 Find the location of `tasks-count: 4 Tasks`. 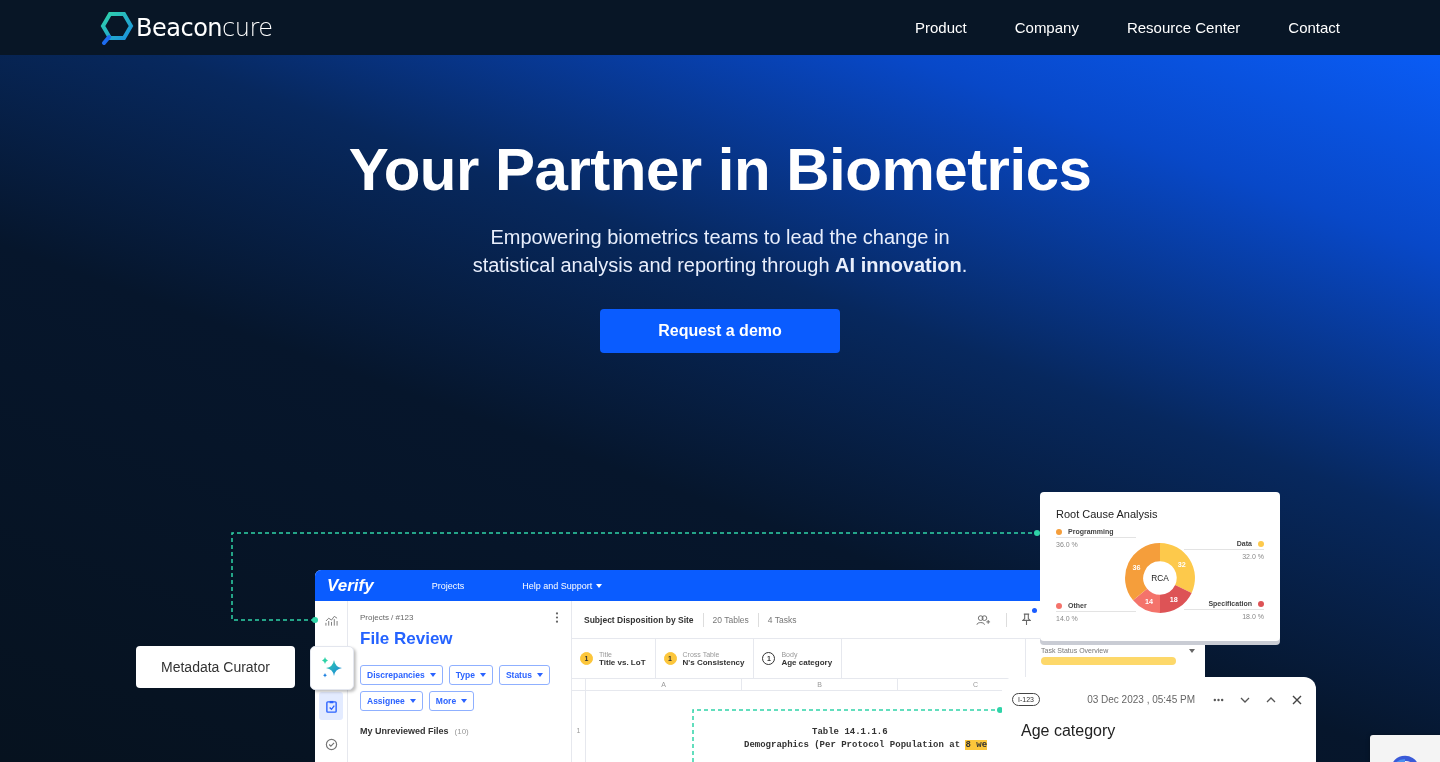

tasks-count: 4 Tasks is located at coordinates (782, 619).